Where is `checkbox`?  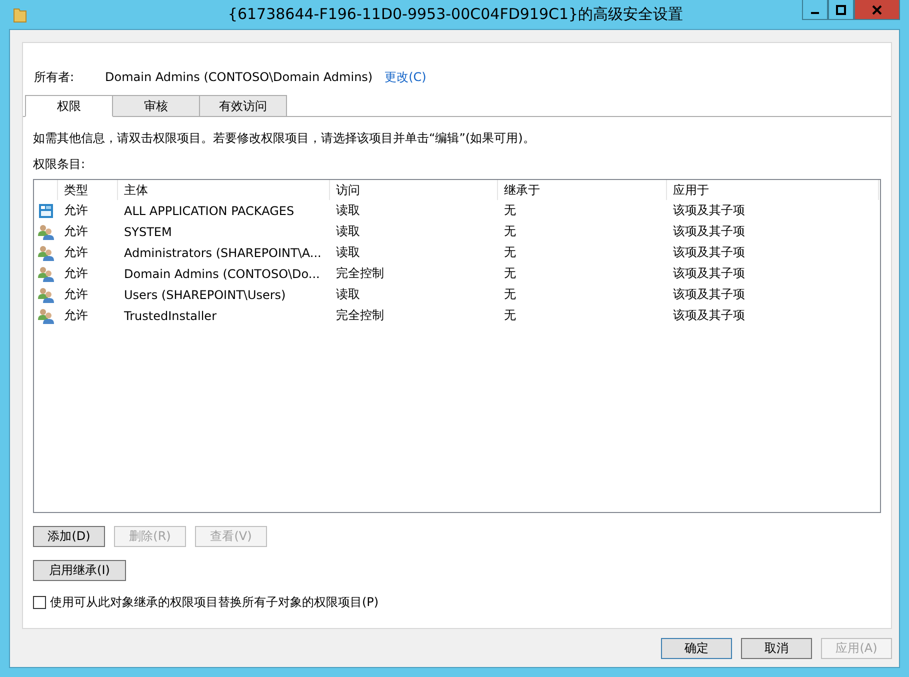
checkbox is located at coordinates (39, 602).